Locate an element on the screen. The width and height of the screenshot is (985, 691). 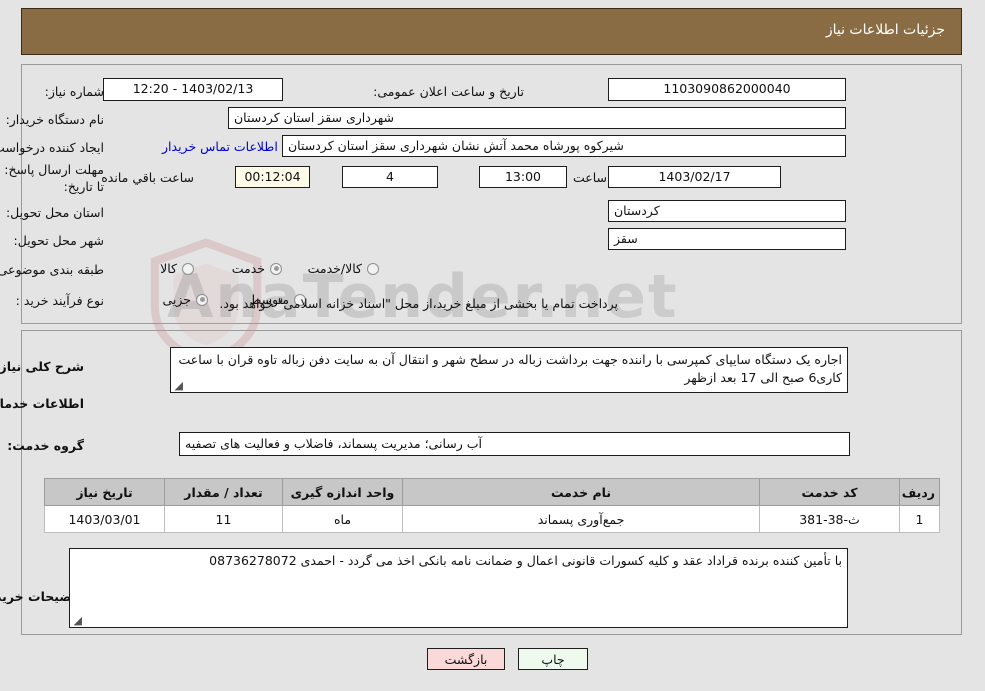
th-unit: واحد اندازه گیری is located at coordinates (343, 492).